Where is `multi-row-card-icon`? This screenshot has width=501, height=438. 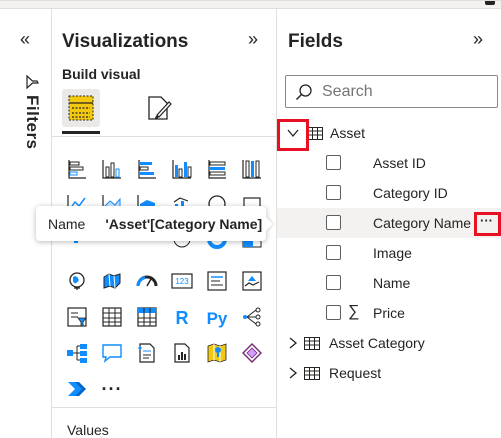
multi-row-card-icon is located at coordinates (217, 281).